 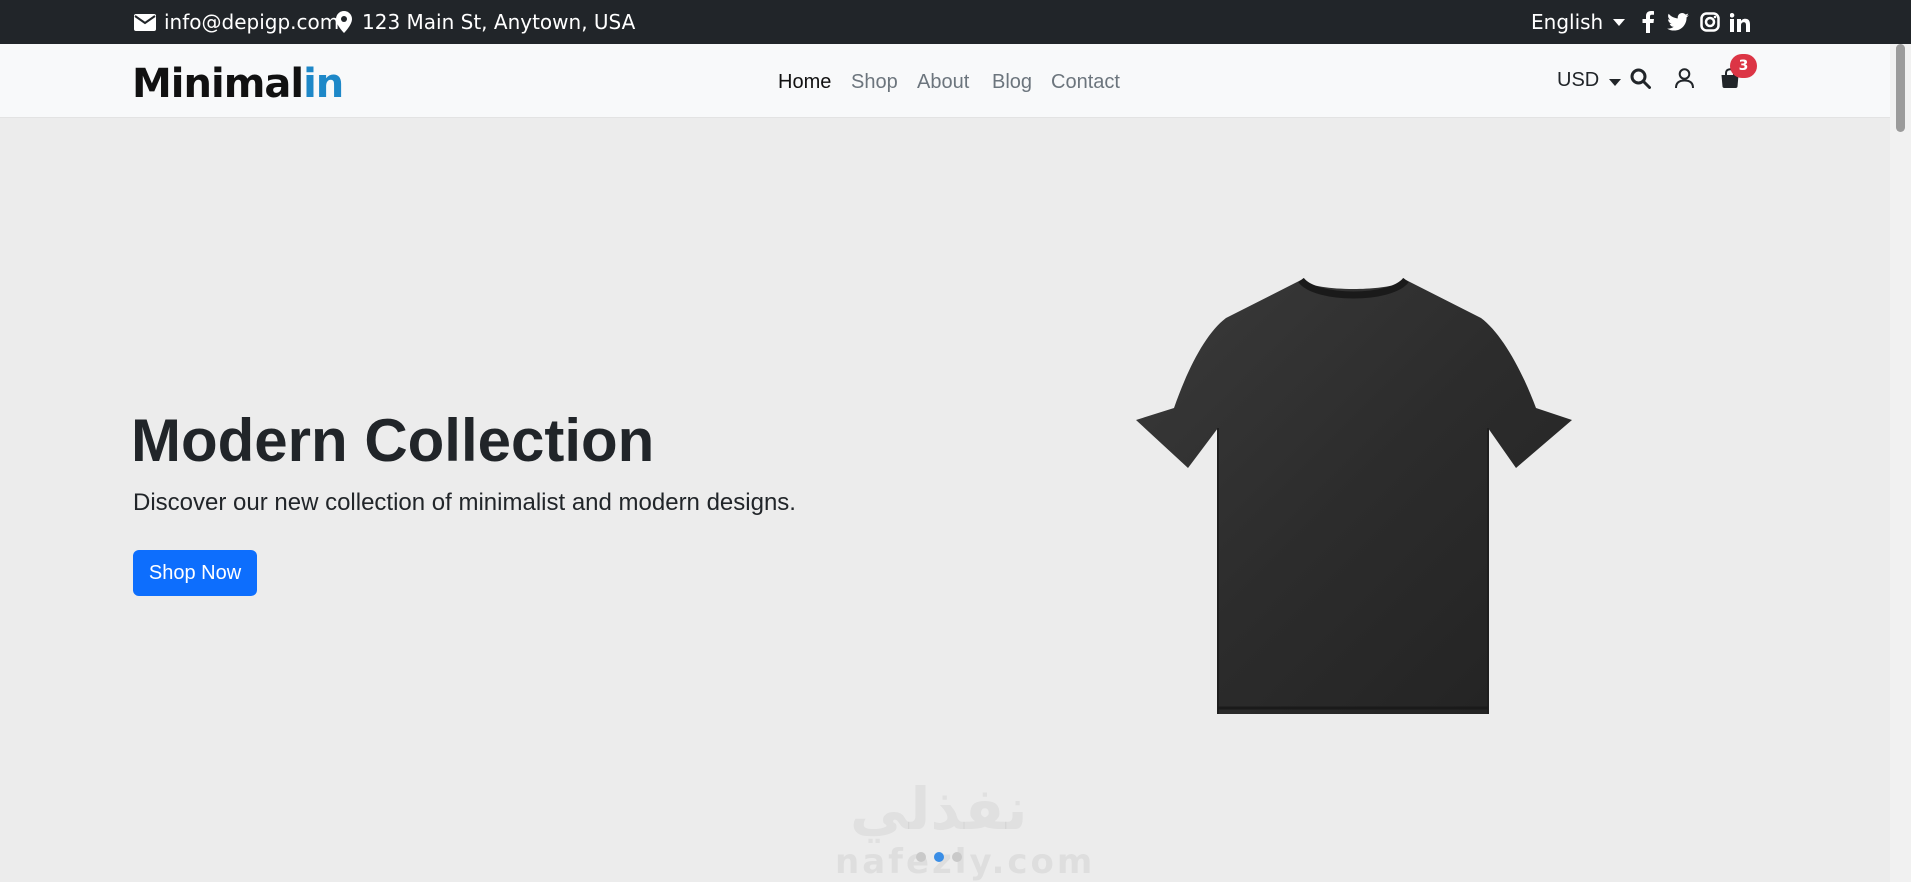 I want to click on page-scrollbar, so click(x=1900, y=463).